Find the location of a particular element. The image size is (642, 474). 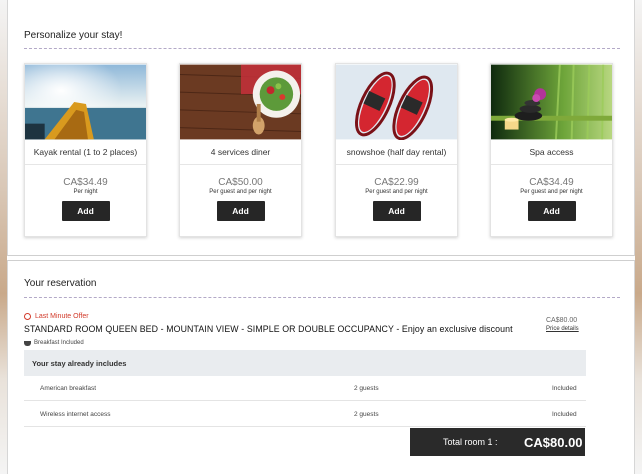

reservation-title: Your reservation is located at coordinates (60, 283).